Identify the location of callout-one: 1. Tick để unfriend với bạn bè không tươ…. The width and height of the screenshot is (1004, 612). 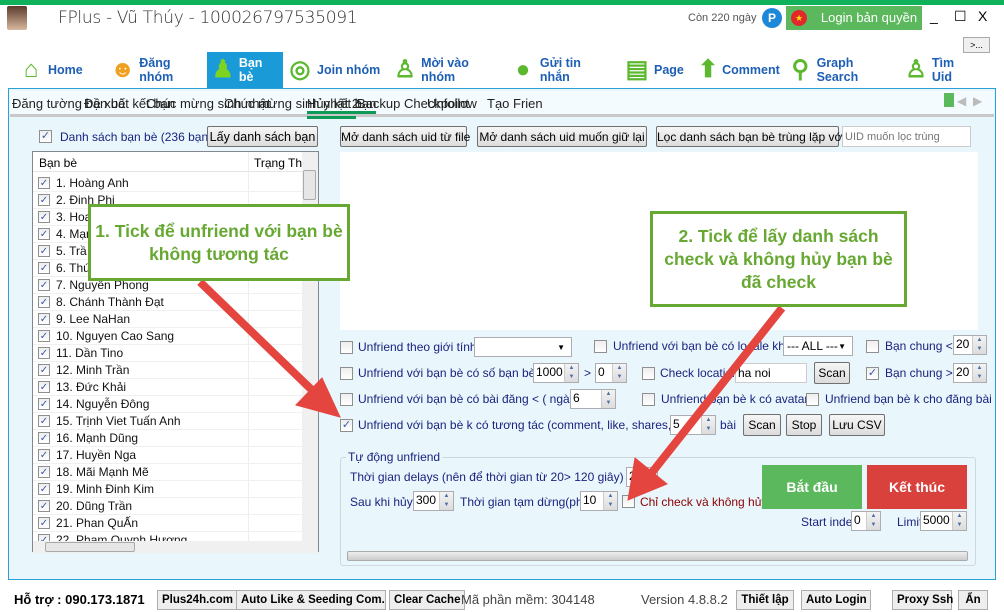
(219, 242).